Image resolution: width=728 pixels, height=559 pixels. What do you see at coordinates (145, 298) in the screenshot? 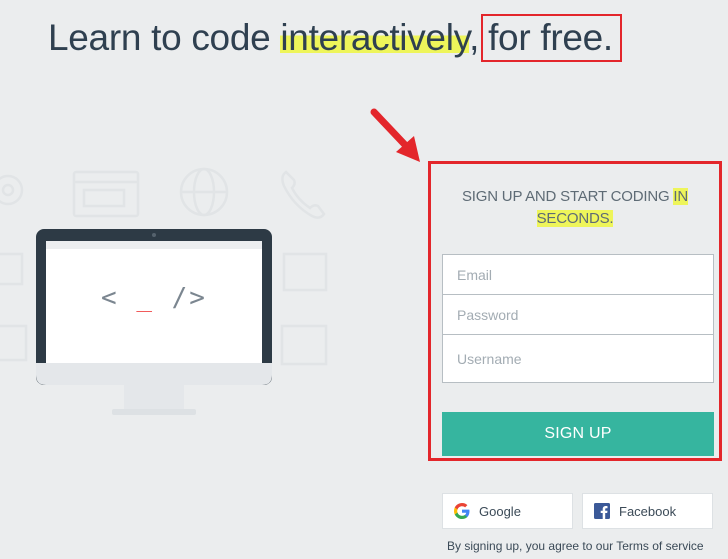
I see `code-cursor: _` at bounding box center [145, 298].